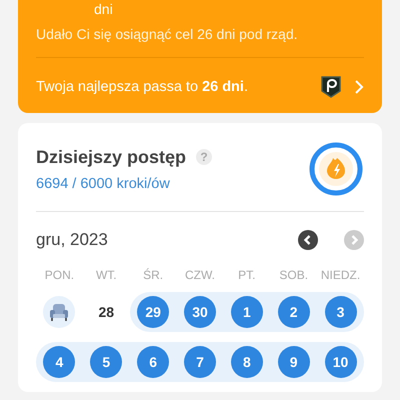  Describe the element at coordinates (200, 275) in the screenshot. I see `weekday-label: CZW.` at that location.